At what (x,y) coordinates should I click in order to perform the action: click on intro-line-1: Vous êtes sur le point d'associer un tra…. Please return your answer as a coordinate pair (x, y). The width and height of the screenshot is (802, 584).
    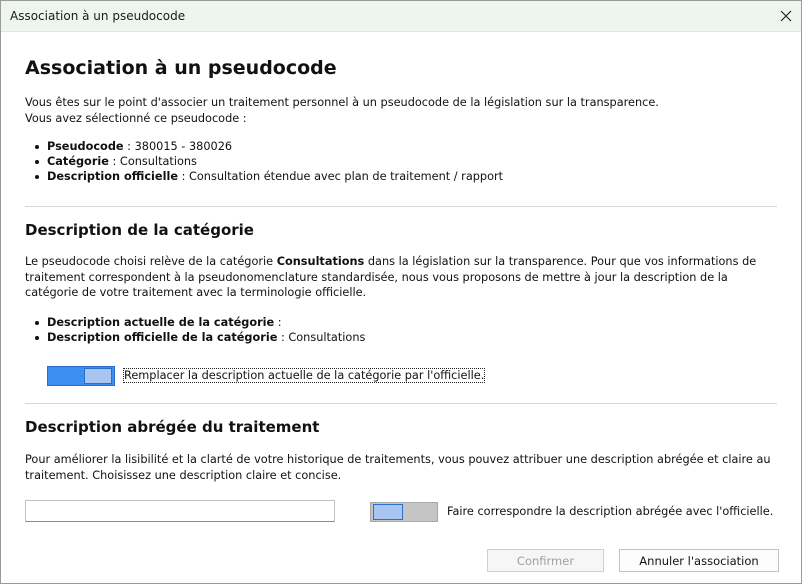
    Looking at the image, I should click on (342, 102).